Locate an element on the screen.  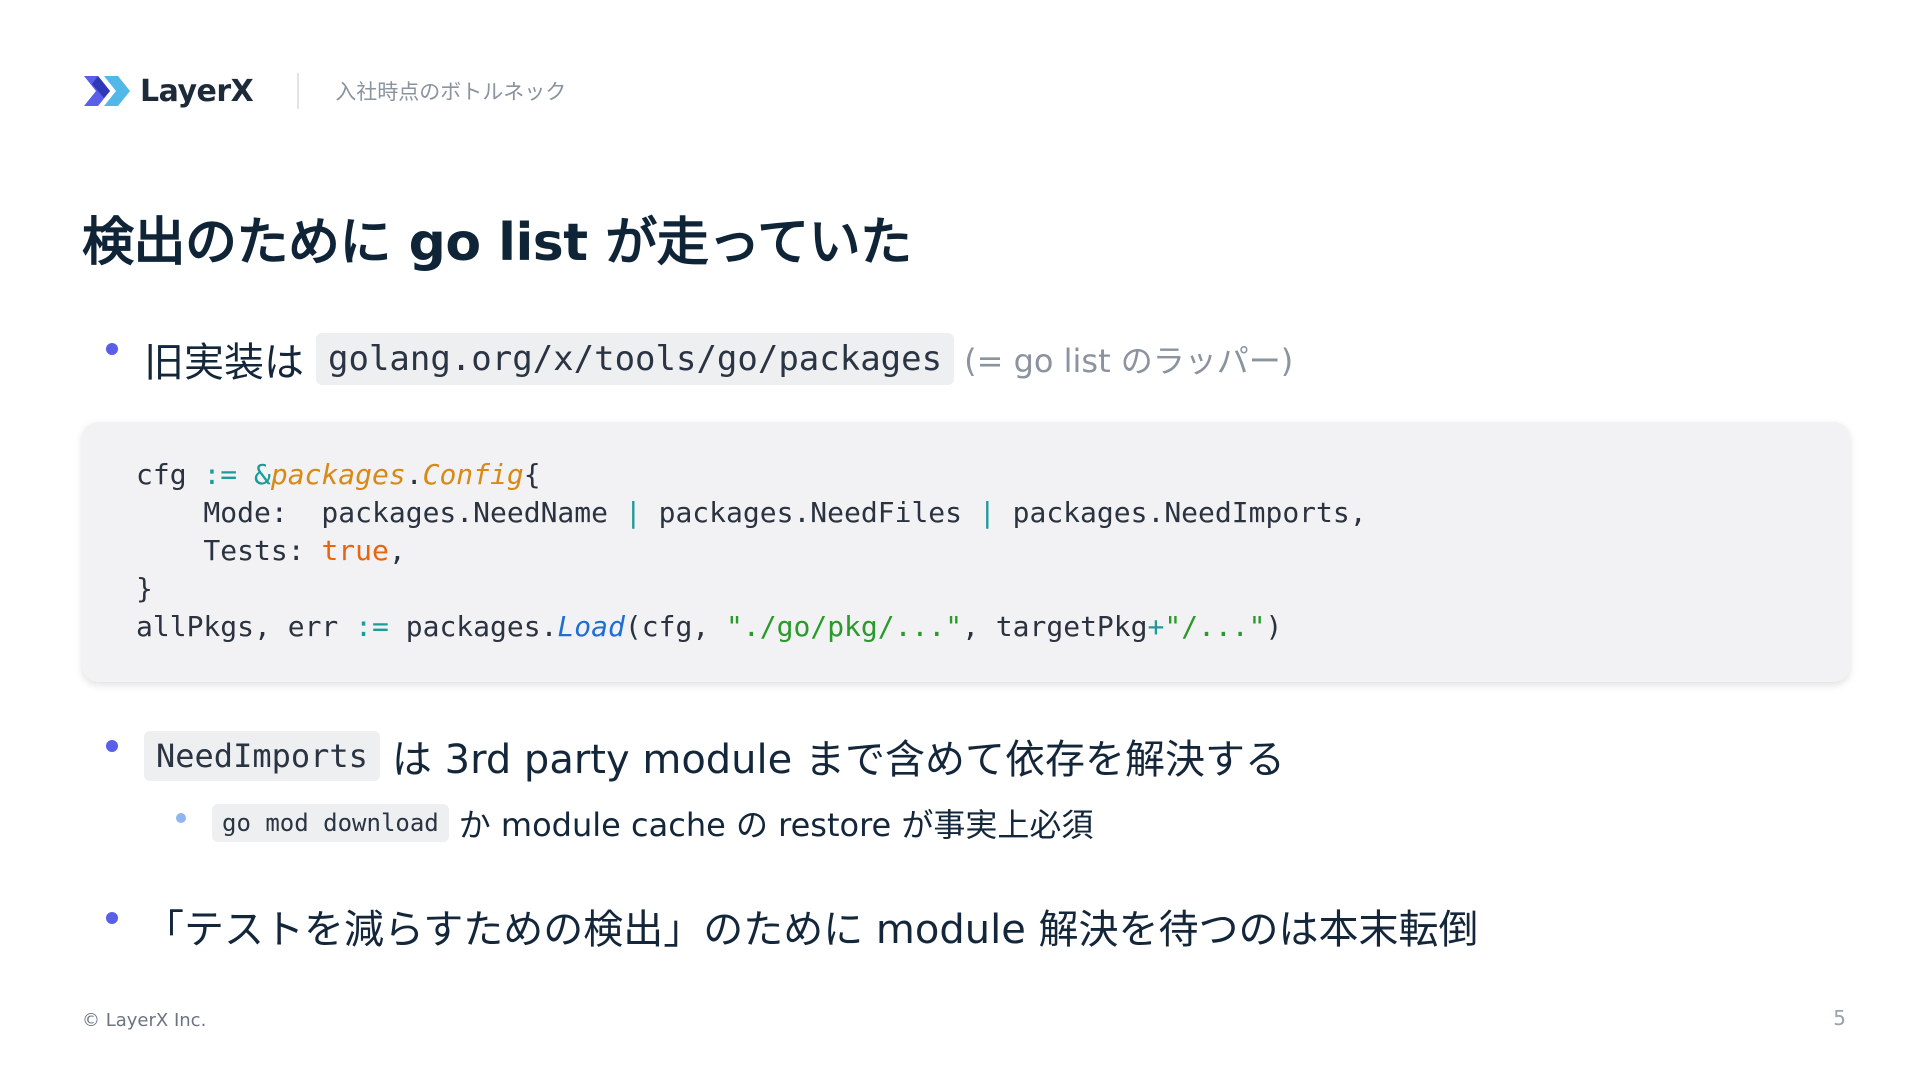
bullet1-suffix: (= go list のラッパー) is located at coordinates (1129, 361).